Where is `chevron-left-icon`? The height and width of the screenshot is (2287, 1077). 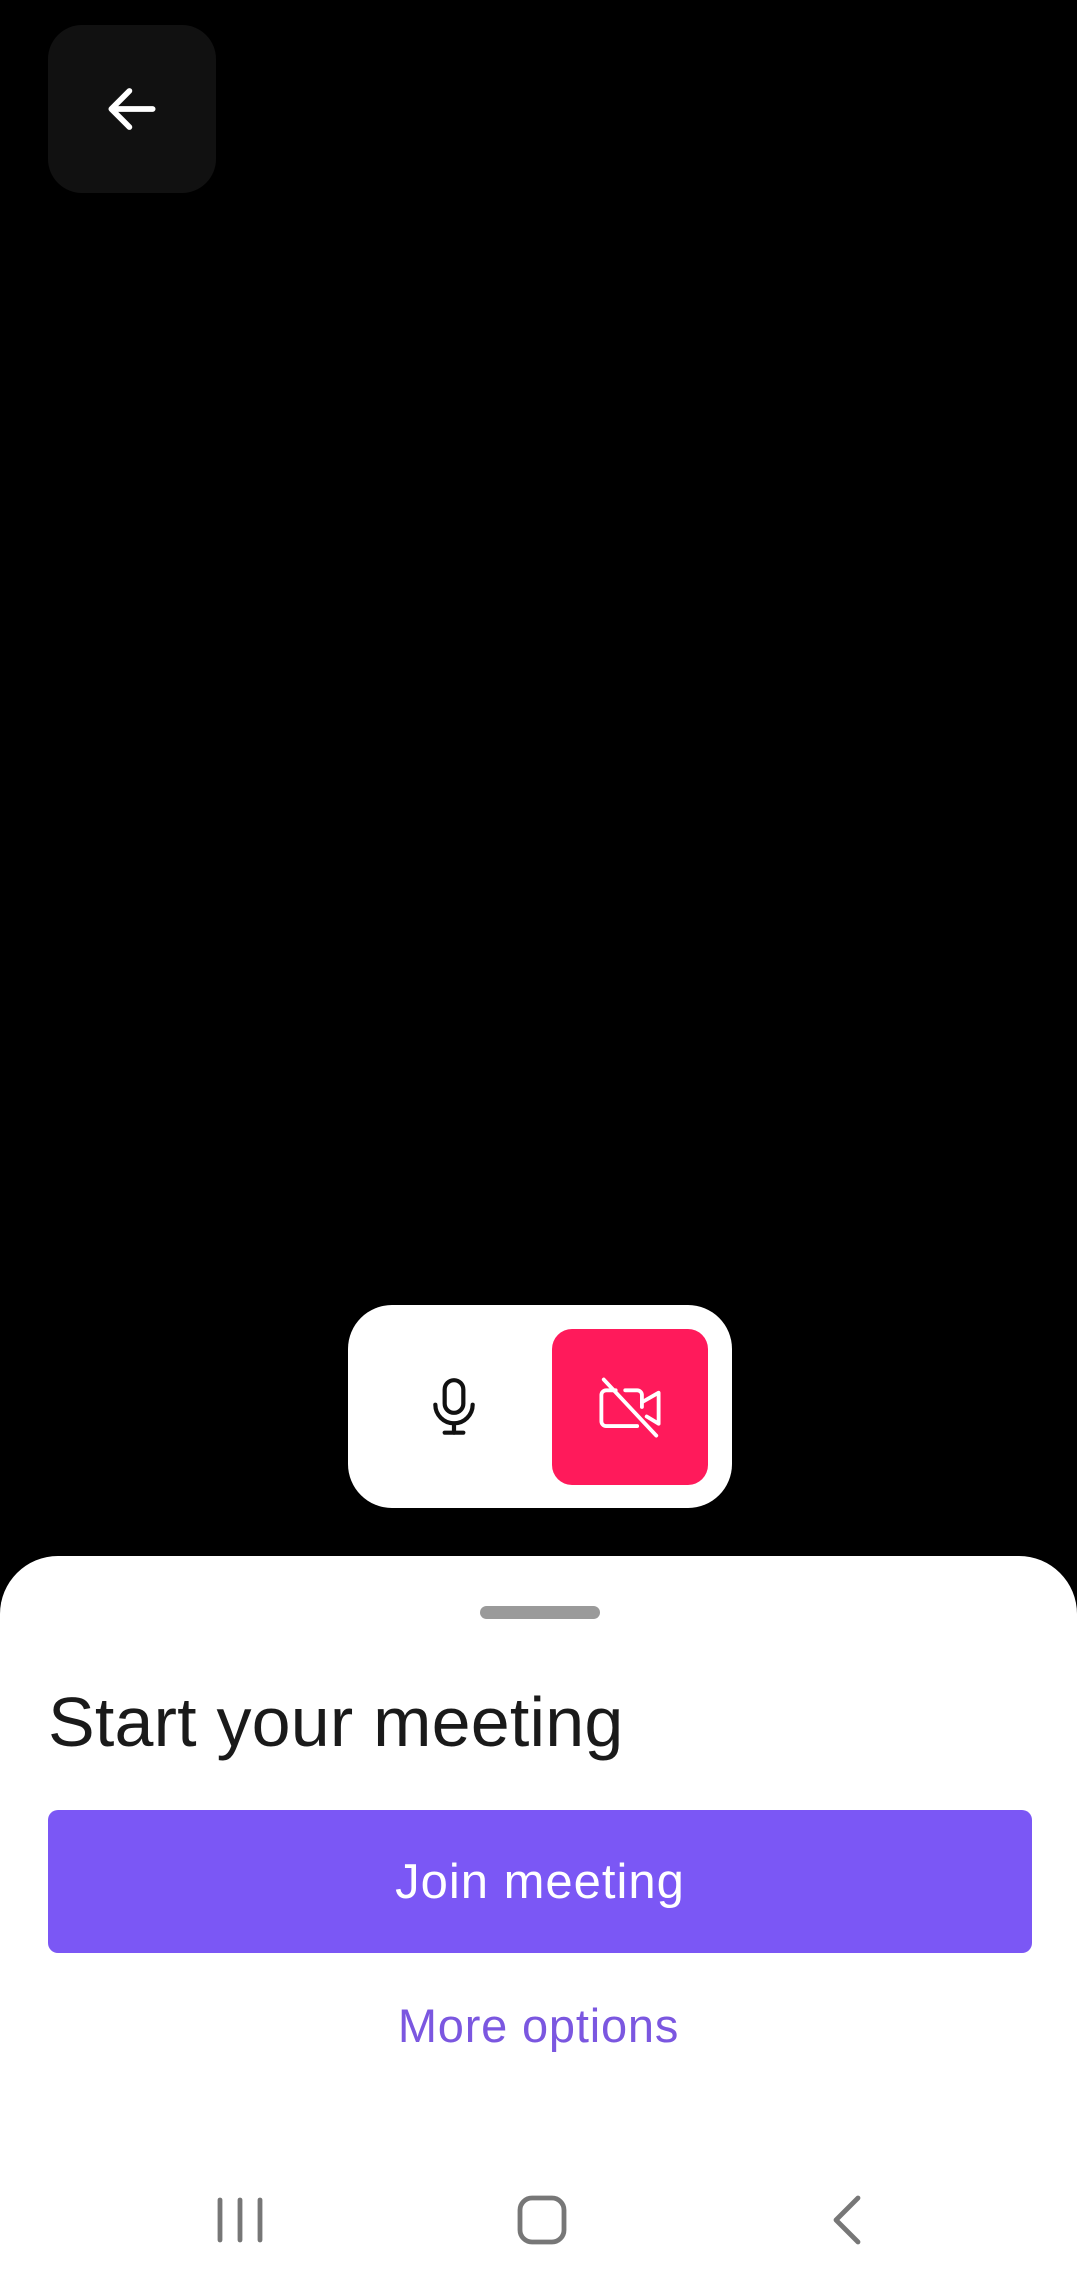
chevron-left-icon is located at coordinates (847, 2220).